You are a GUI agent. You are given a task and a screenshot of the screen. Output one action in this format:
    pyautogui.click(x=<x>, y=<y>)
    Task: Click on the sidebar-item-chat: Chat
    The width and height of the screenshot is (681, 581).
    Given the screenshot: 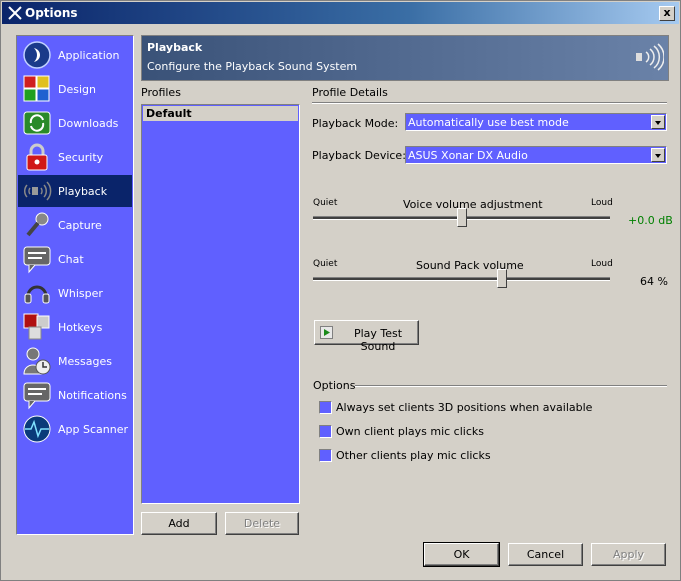 What is the action you would take?
    pyautogui.click(x=75, y=259)
    